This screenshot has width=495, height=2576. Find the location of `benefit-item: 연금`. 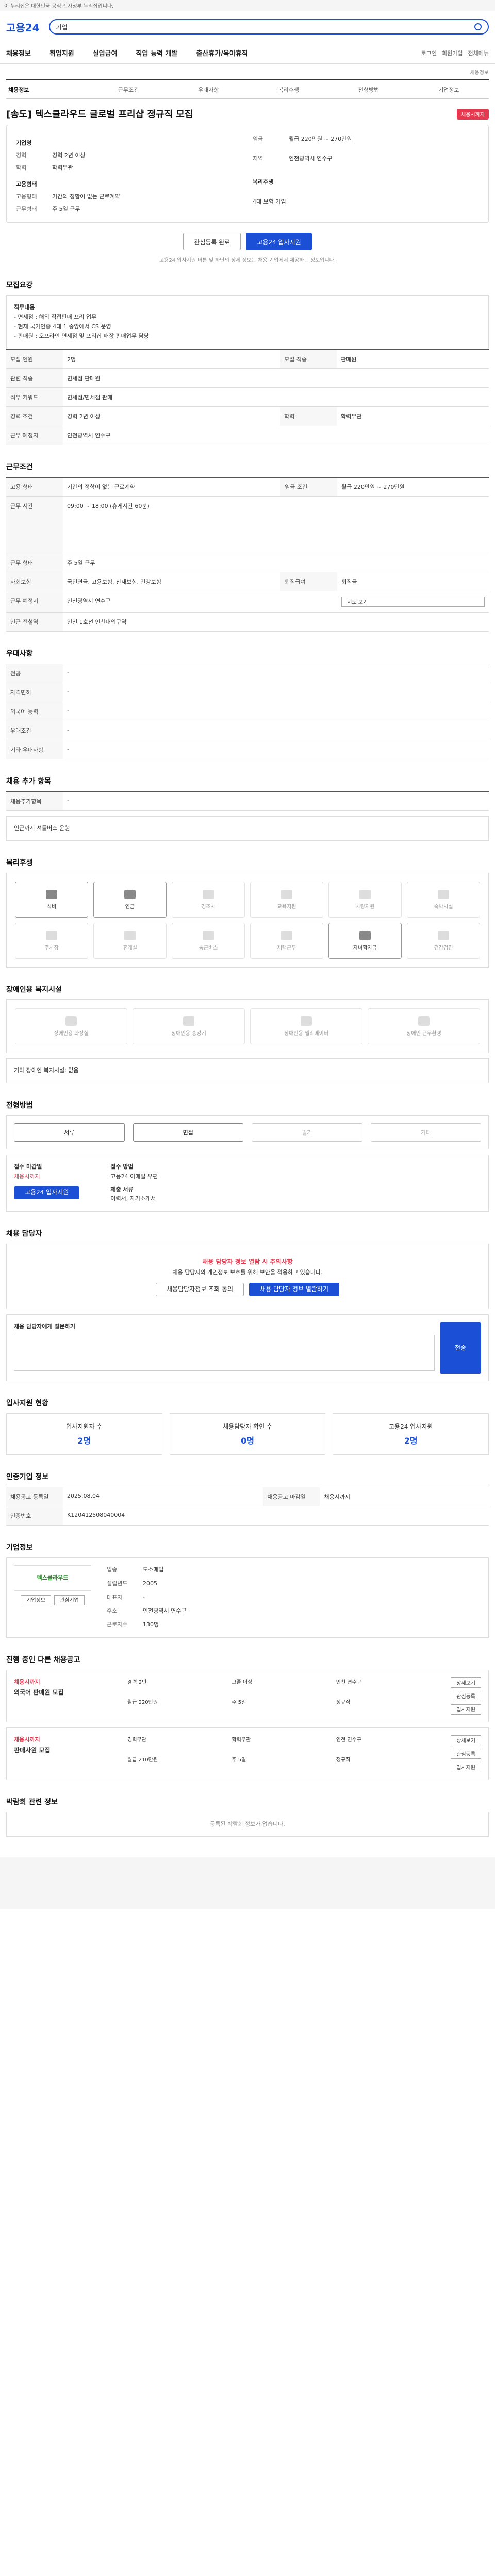

benefit-item: 연금 is located at coordinates (130, 900).